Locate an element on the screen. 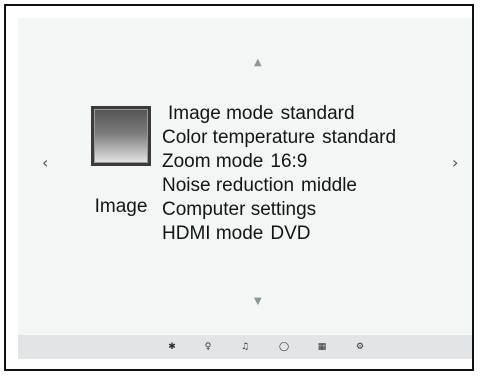  menu-item-zoom-mode: Zoom mode 16:9 is located at coordinates (279, 162).